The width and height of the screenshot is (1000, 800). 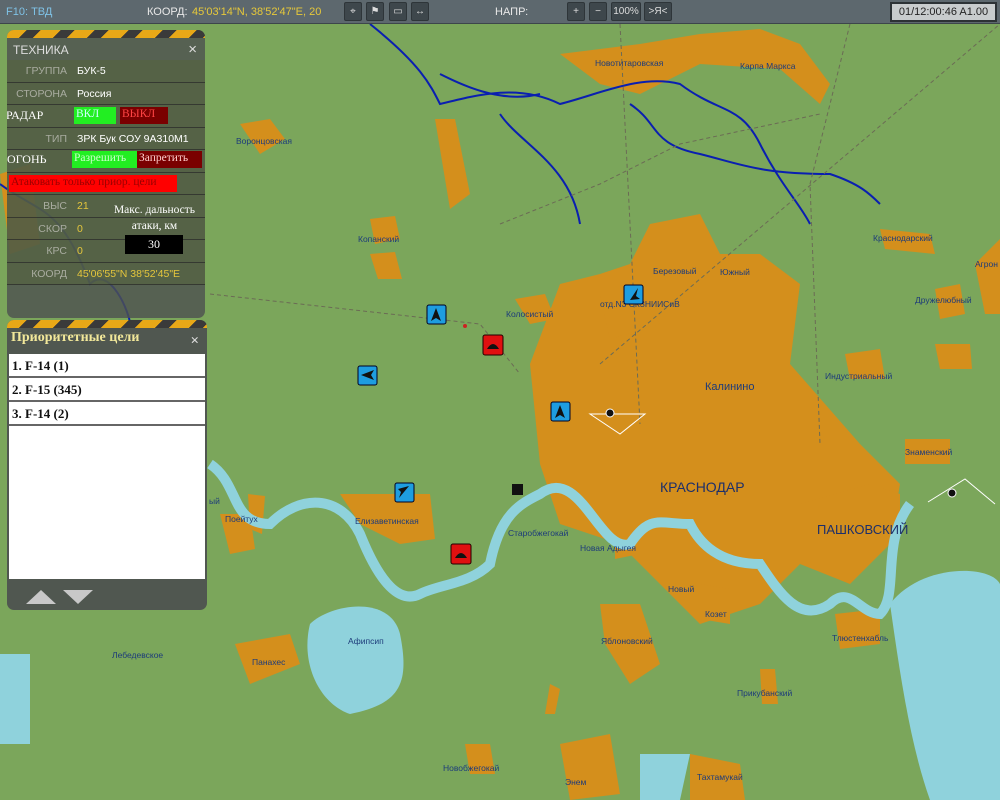 I want to click on speed-label: СКОР, so click(x=52, y=228).